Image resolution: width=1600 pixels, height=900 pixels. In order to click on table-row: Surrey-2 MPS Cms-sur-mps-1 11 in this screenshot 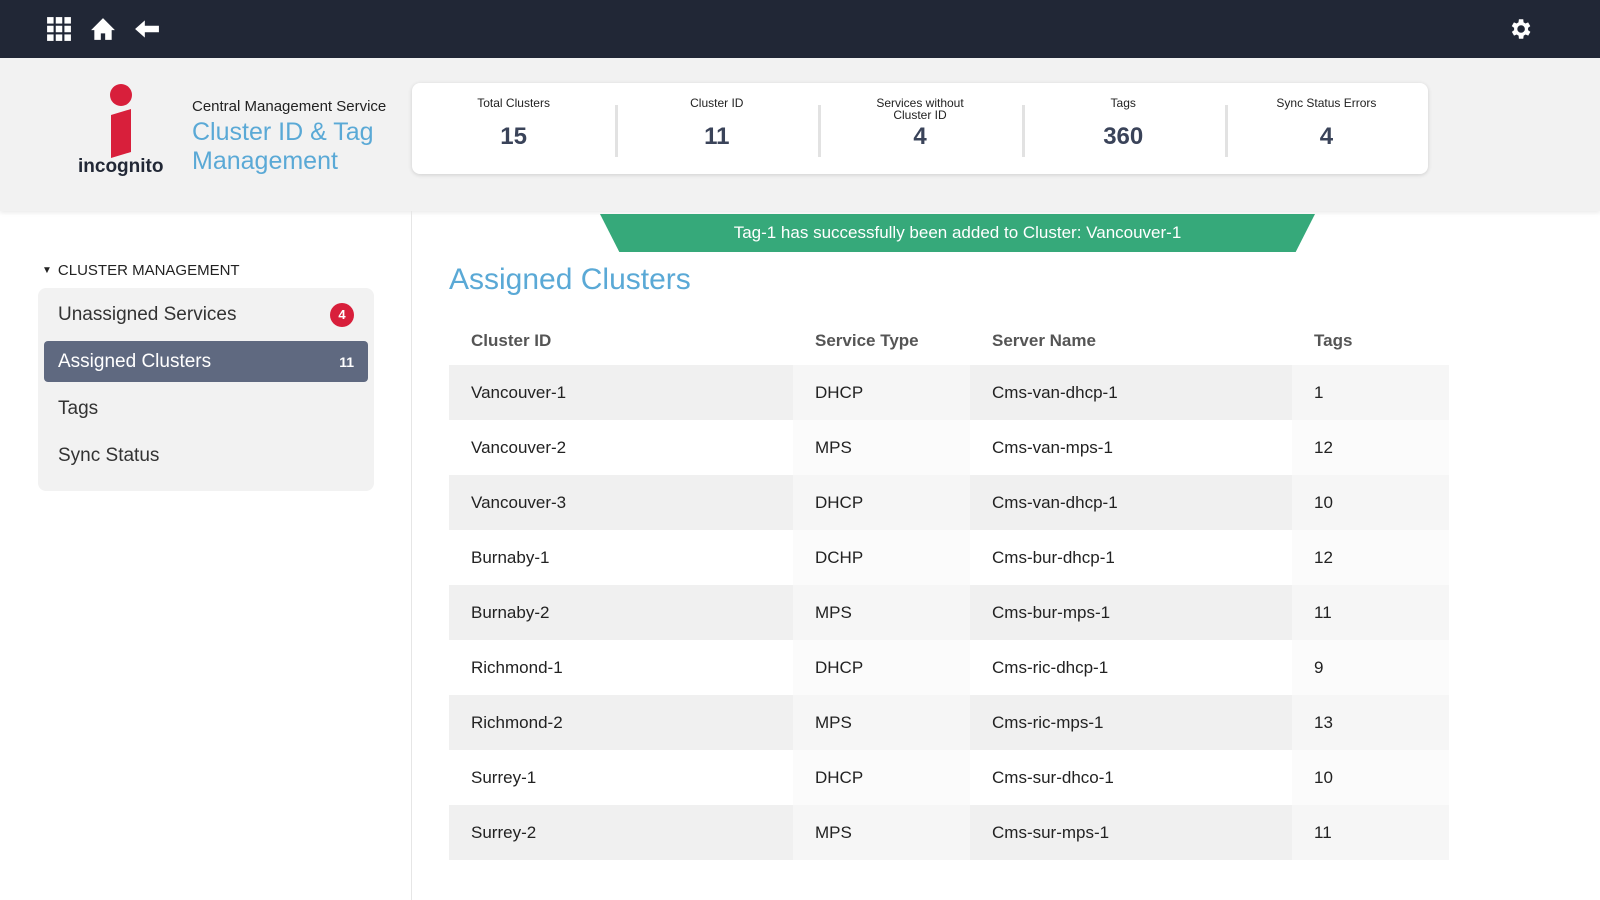, I will do `click(949, 832)`.